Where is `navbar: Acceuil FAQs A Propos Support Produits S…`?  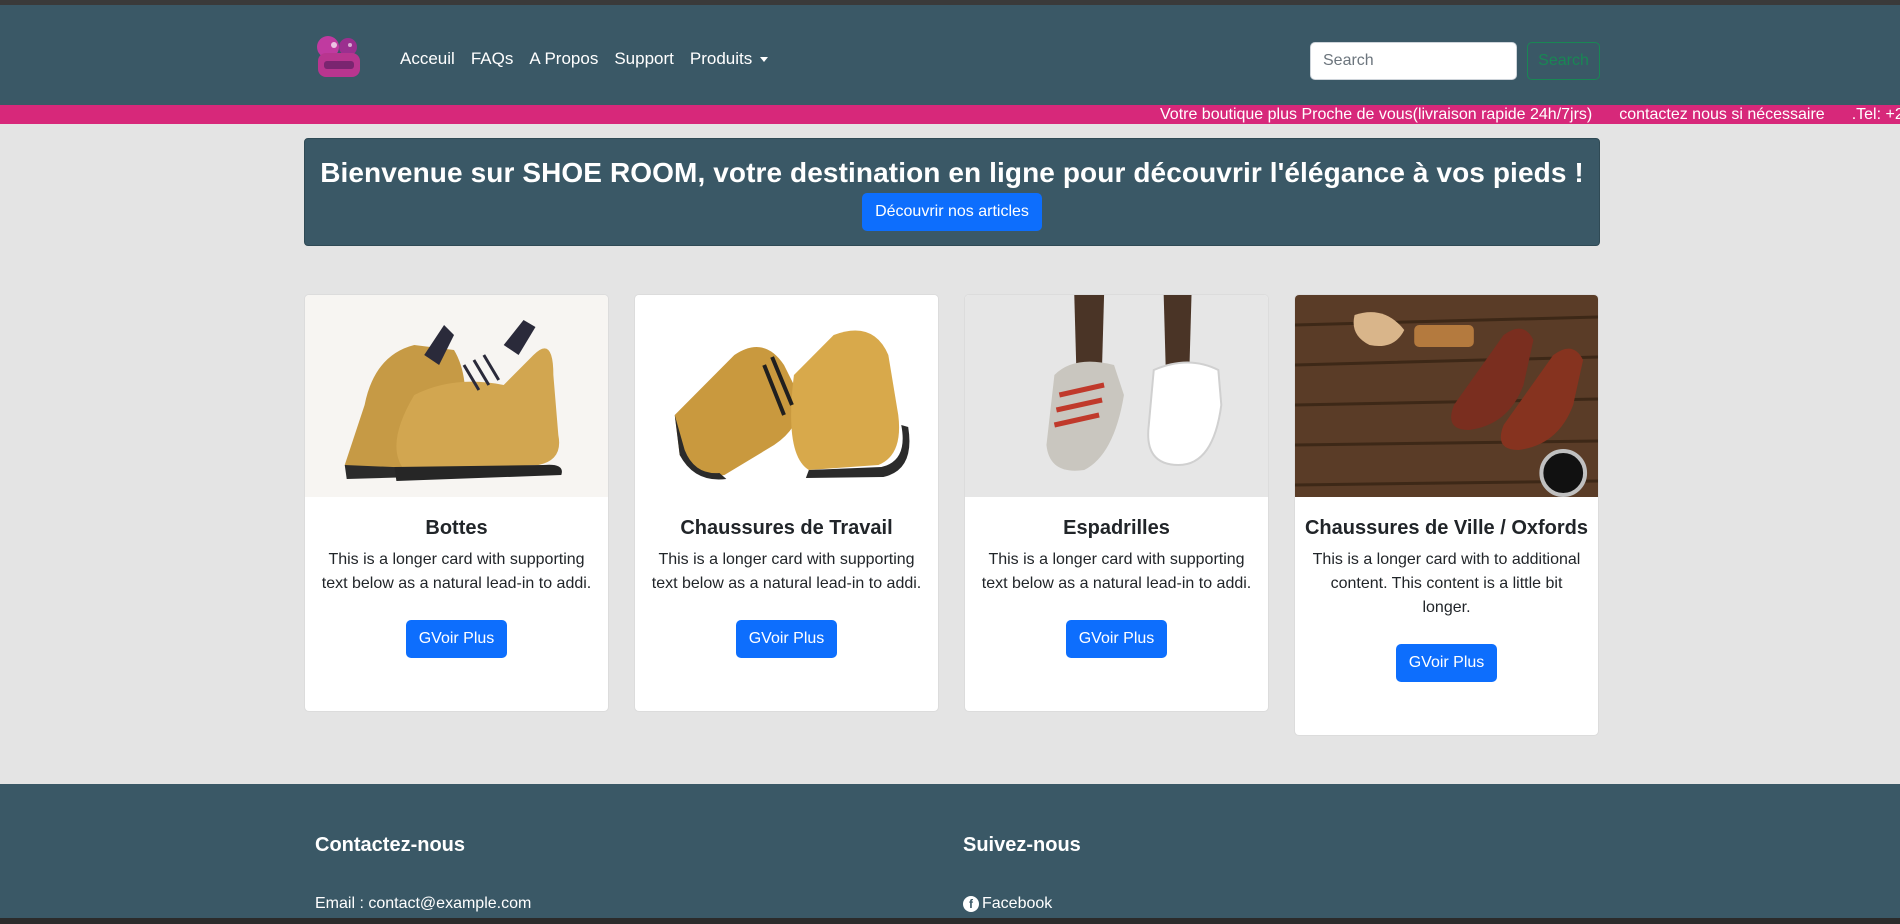
navbar: Acceuil FAQs A Propos Support Produits S… is located at coordinates (950, 55).